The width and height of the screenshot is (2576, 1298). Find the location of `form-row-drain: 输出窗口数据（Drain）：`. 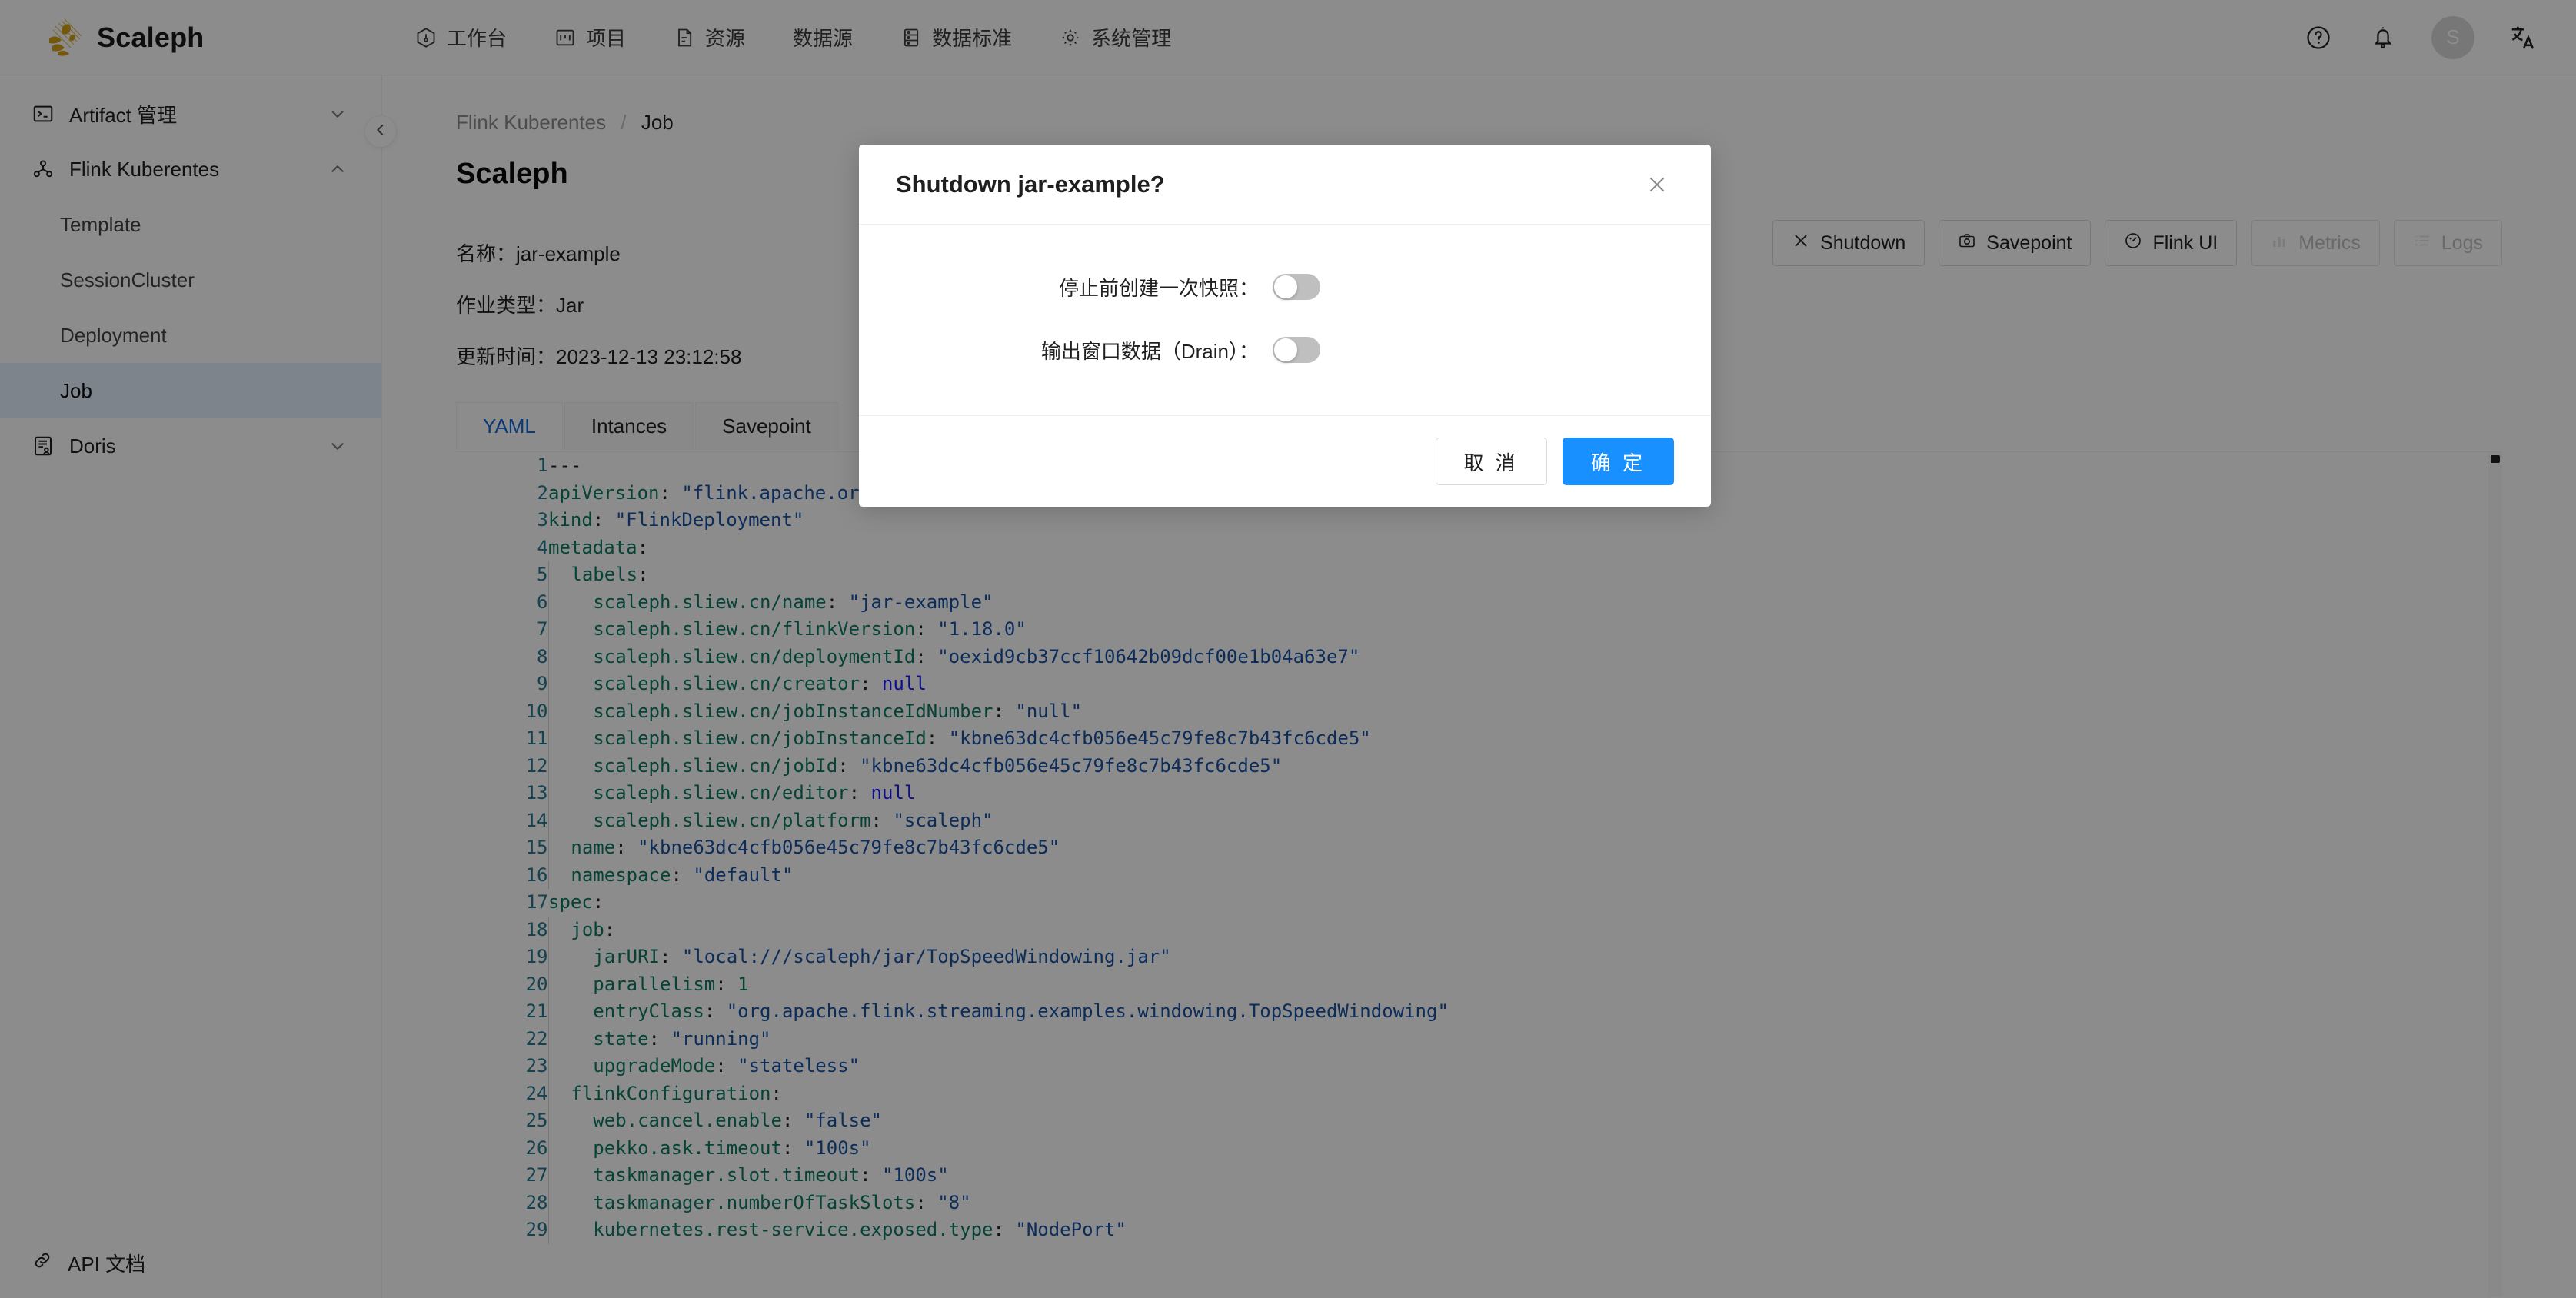

form-row-drain: 输出窗口数据（Drain）： is located at coordinates (1285, 349).